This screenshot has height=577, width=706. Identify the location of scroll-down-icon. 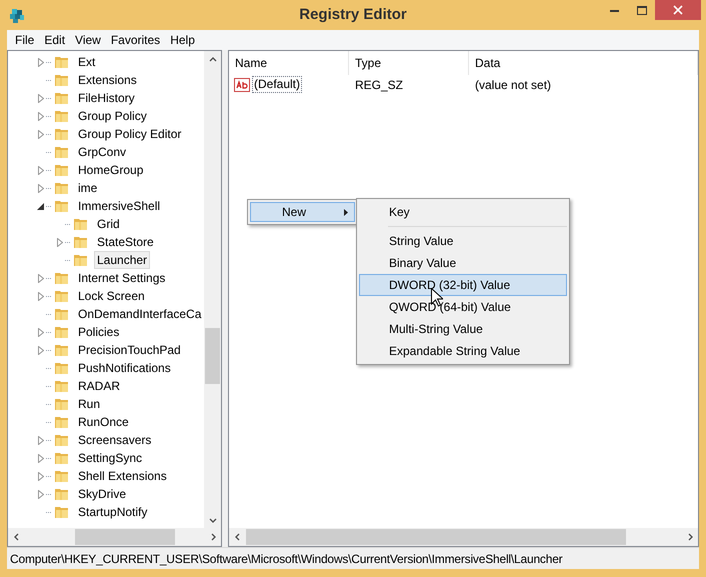
(212, 520).